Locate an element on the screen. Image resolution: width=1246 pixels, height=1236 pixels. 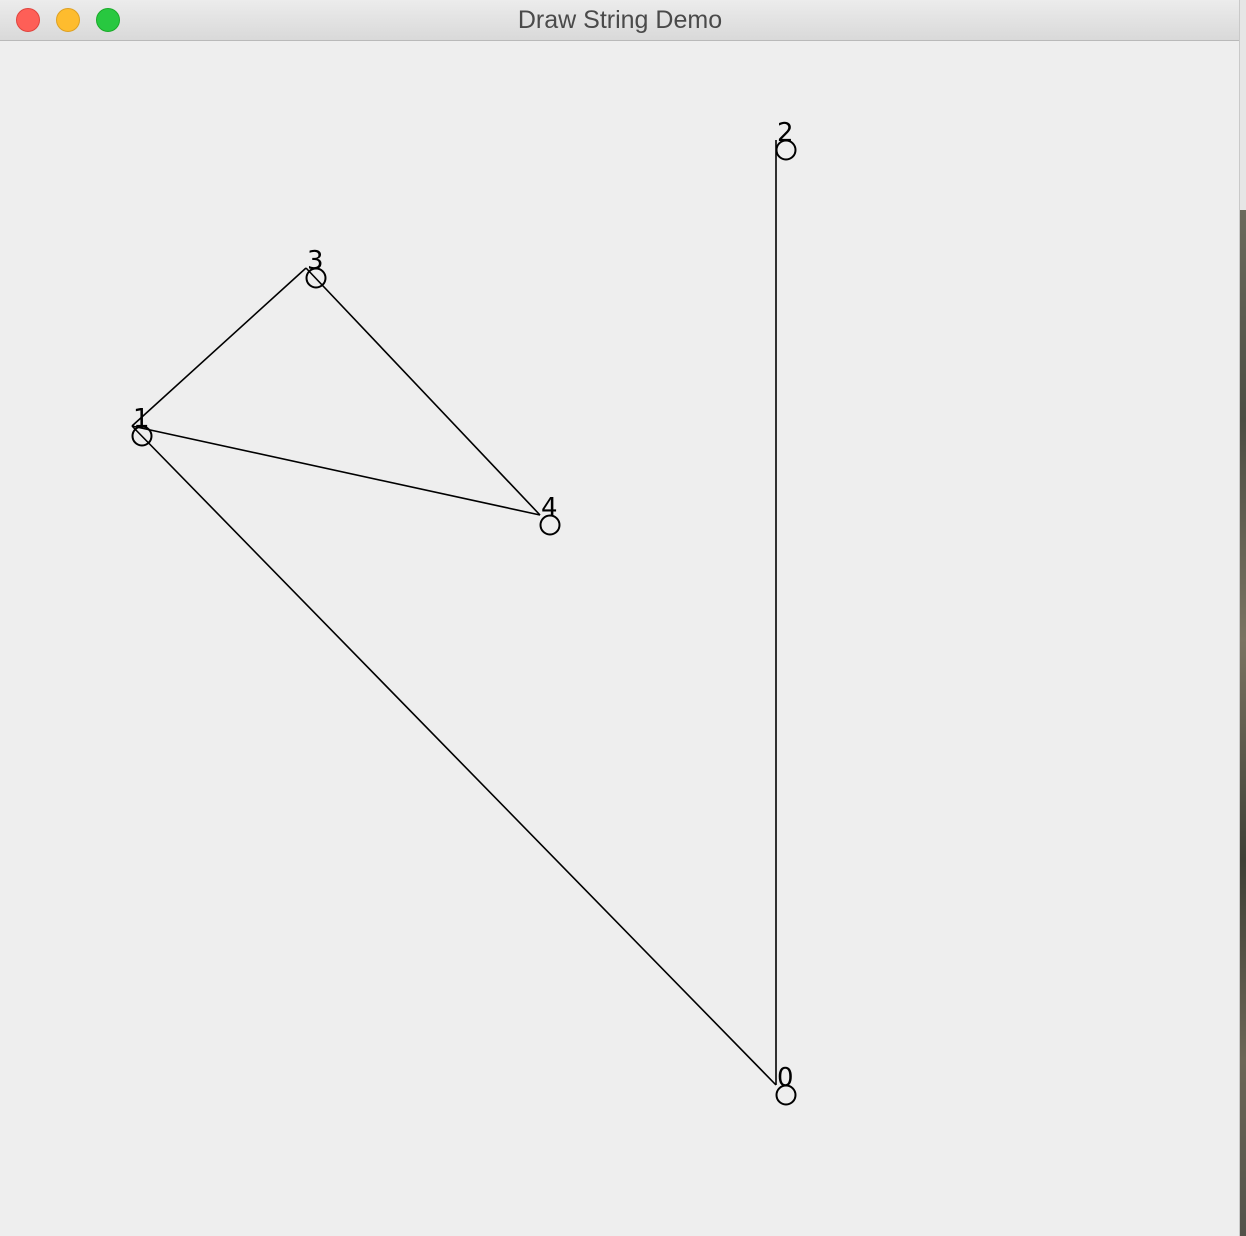
node-2: 2 is located at coordinates (786, 139).